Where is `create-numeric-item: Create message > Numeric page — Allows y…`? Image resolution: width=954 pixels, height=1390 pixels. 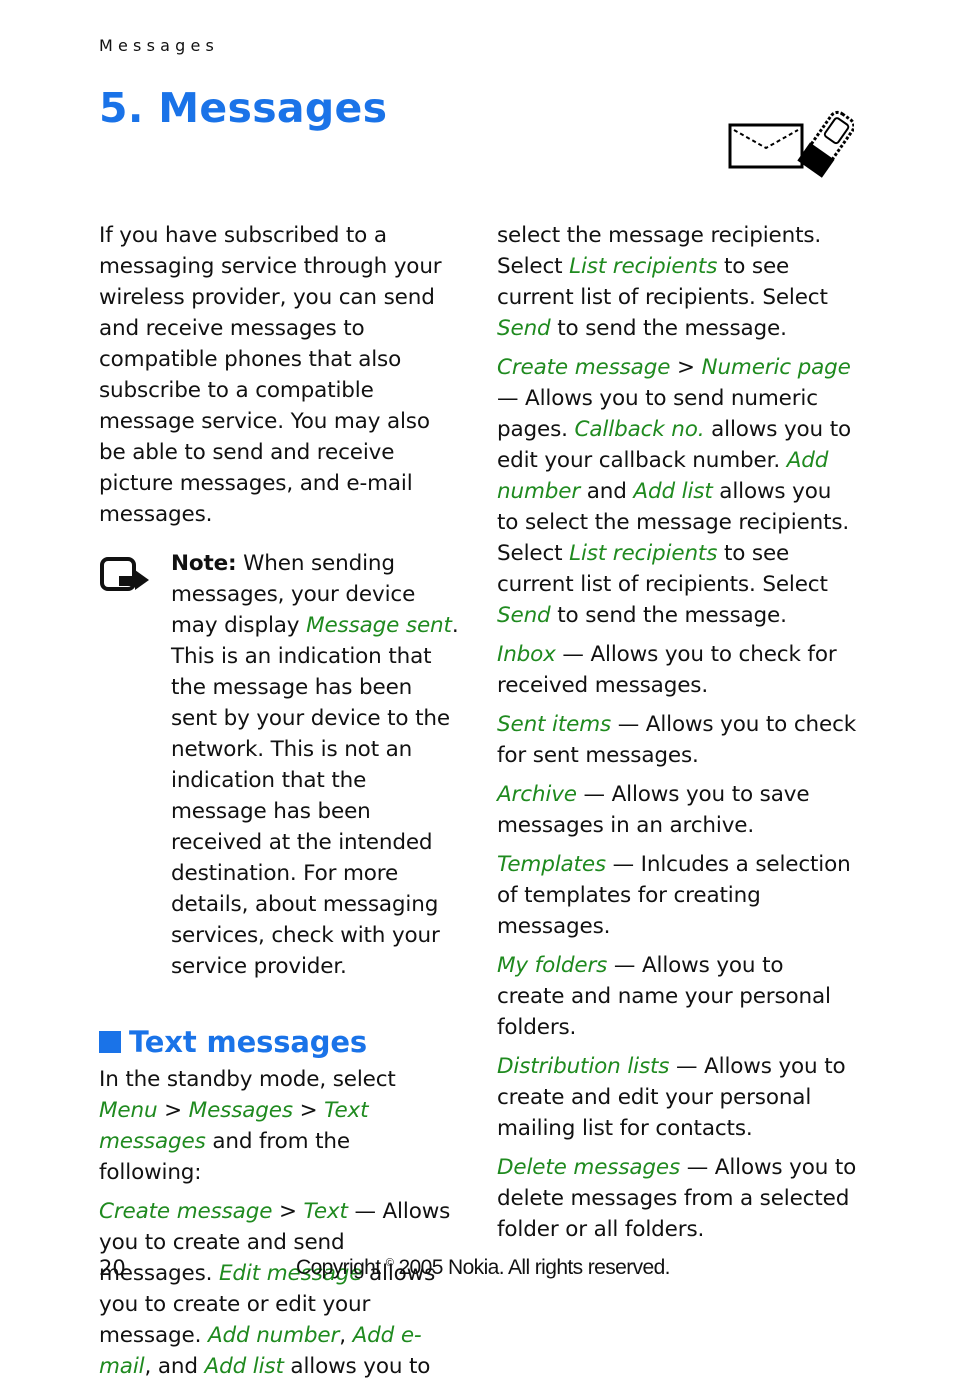 create-numeric-item: Create message > Numeric page — Allows y… is located at coordinates (674, 491).